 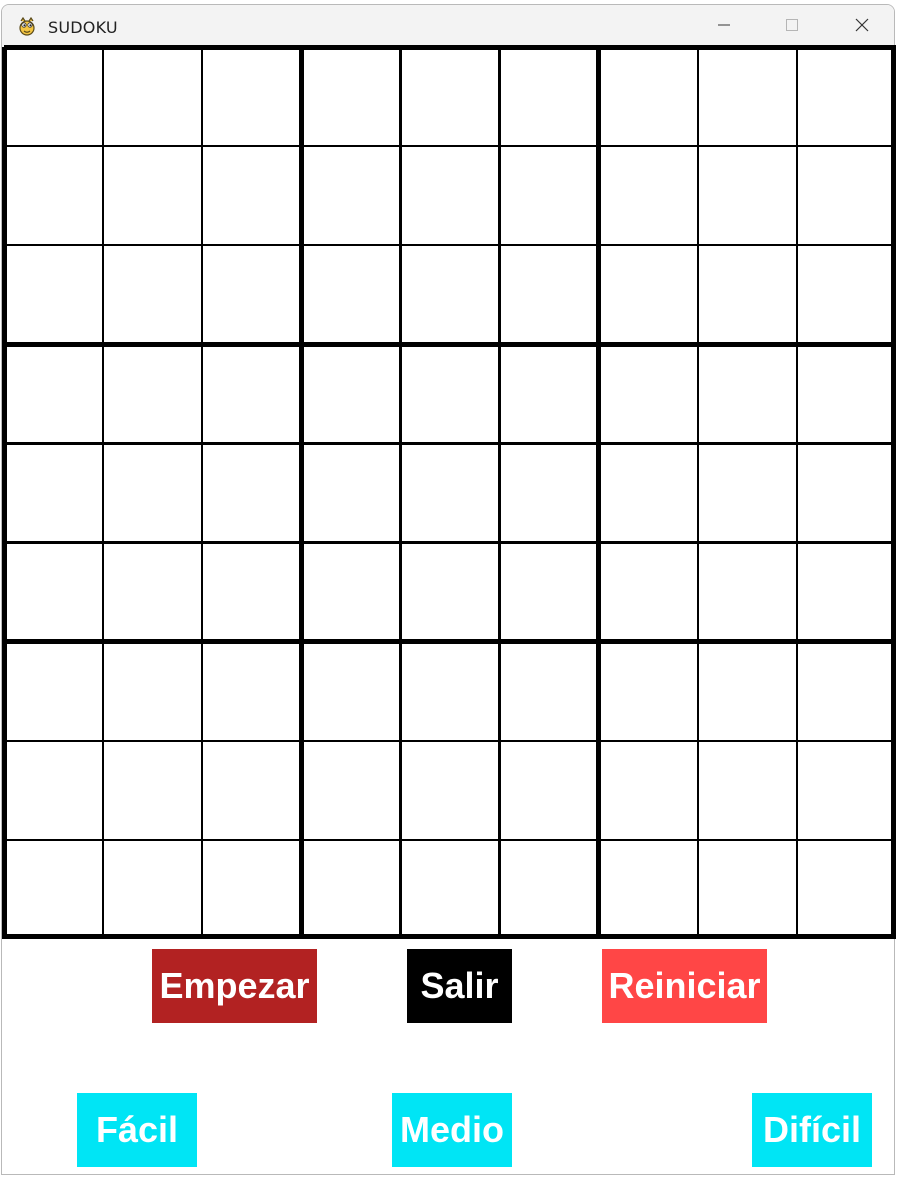 I want to click on maximize-button, so click(x=792, y=27).